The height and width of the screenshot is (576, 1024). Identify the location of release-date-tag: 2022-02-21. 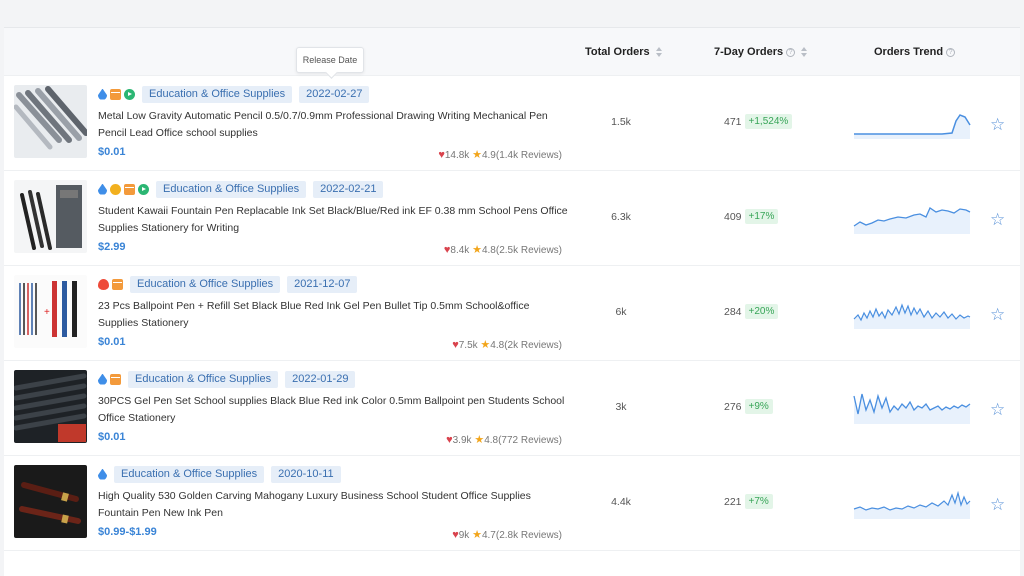
(348, 189).